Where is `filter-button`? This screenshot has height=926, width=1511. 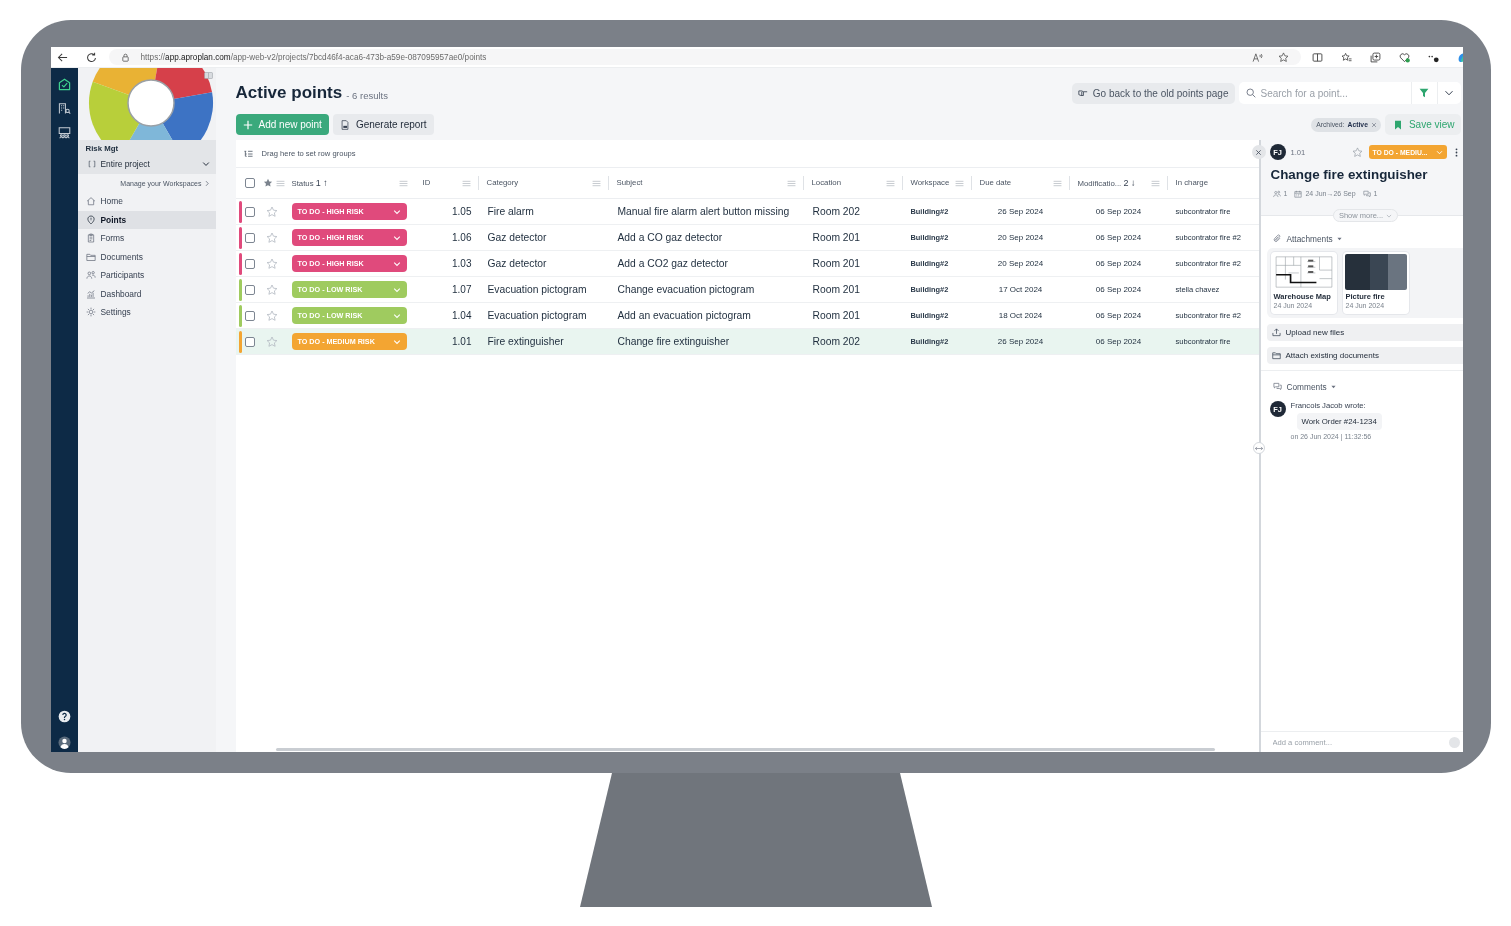
filter-button is located at coordinates (1423, 93).